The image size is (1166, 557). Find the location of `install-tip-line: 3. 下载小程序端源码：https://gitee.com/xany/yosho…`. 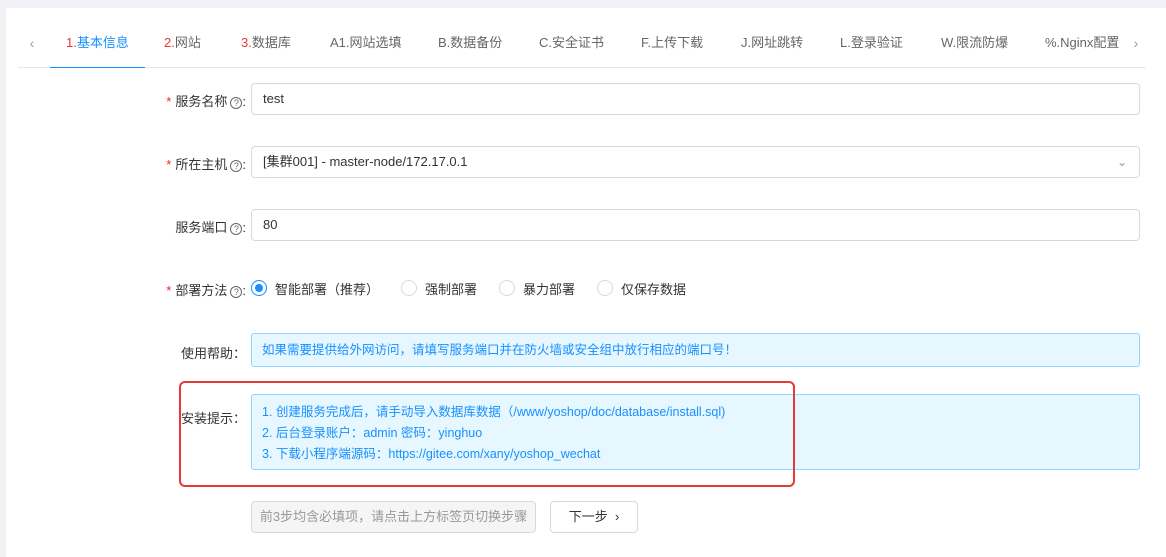

install-tip-line: 3. 下载小程序端源码：https://gitee.com/xany/yosho… is located at coordinates (431, 454).